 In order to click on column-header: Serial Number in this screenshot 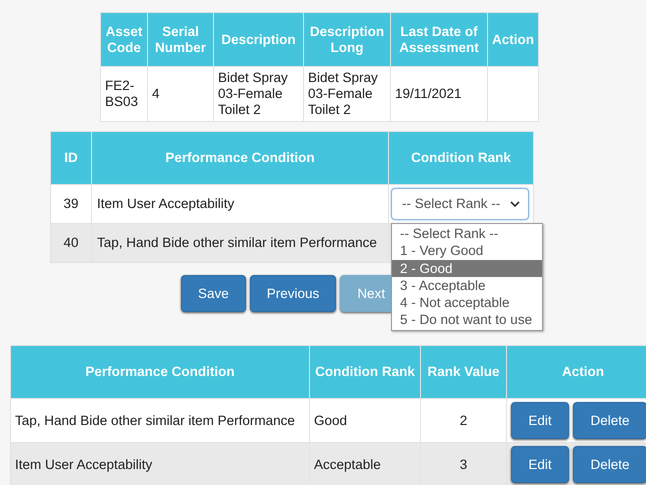, I will do `click(181, 39)`.